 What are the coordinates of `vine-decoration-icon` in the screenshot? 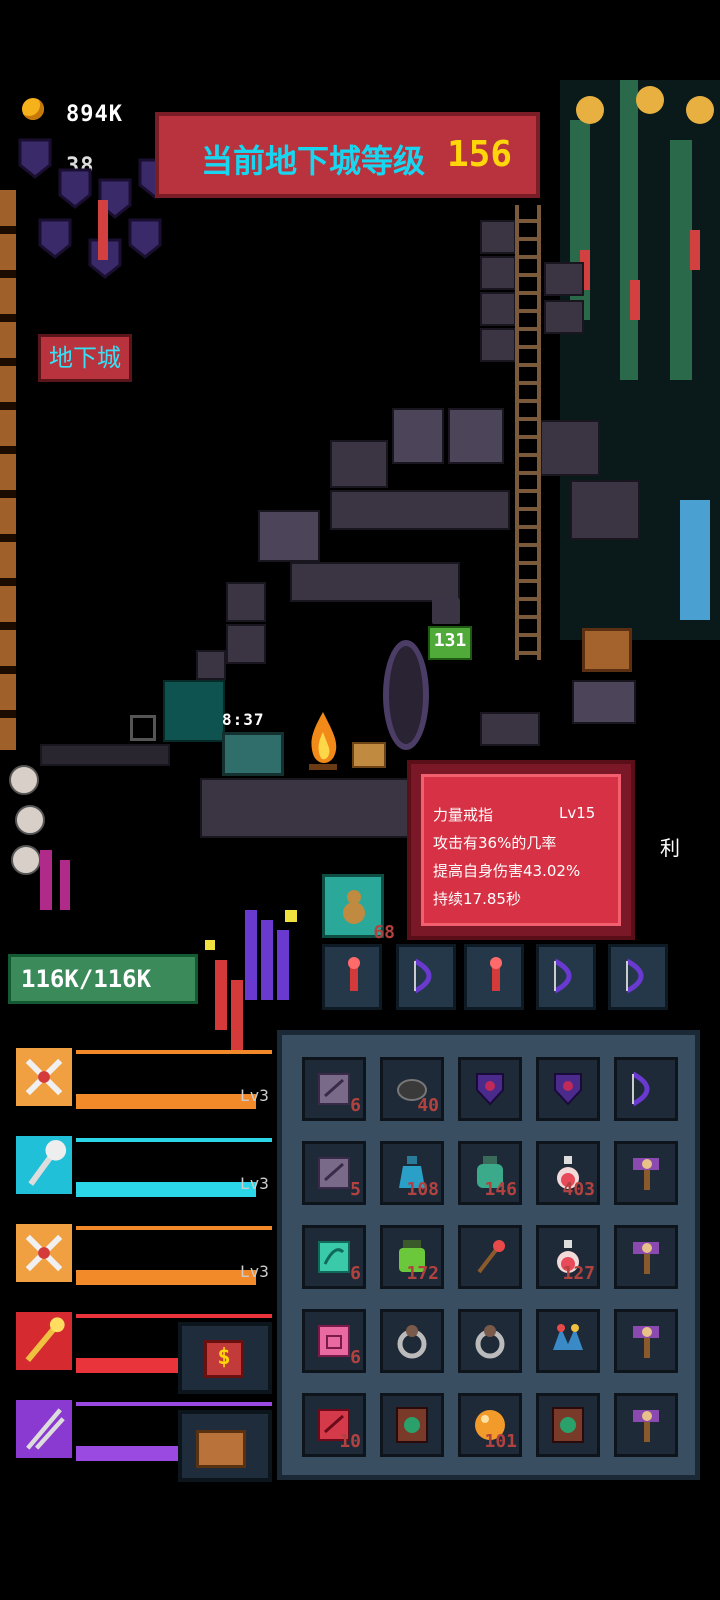 It's located at (640, 360).